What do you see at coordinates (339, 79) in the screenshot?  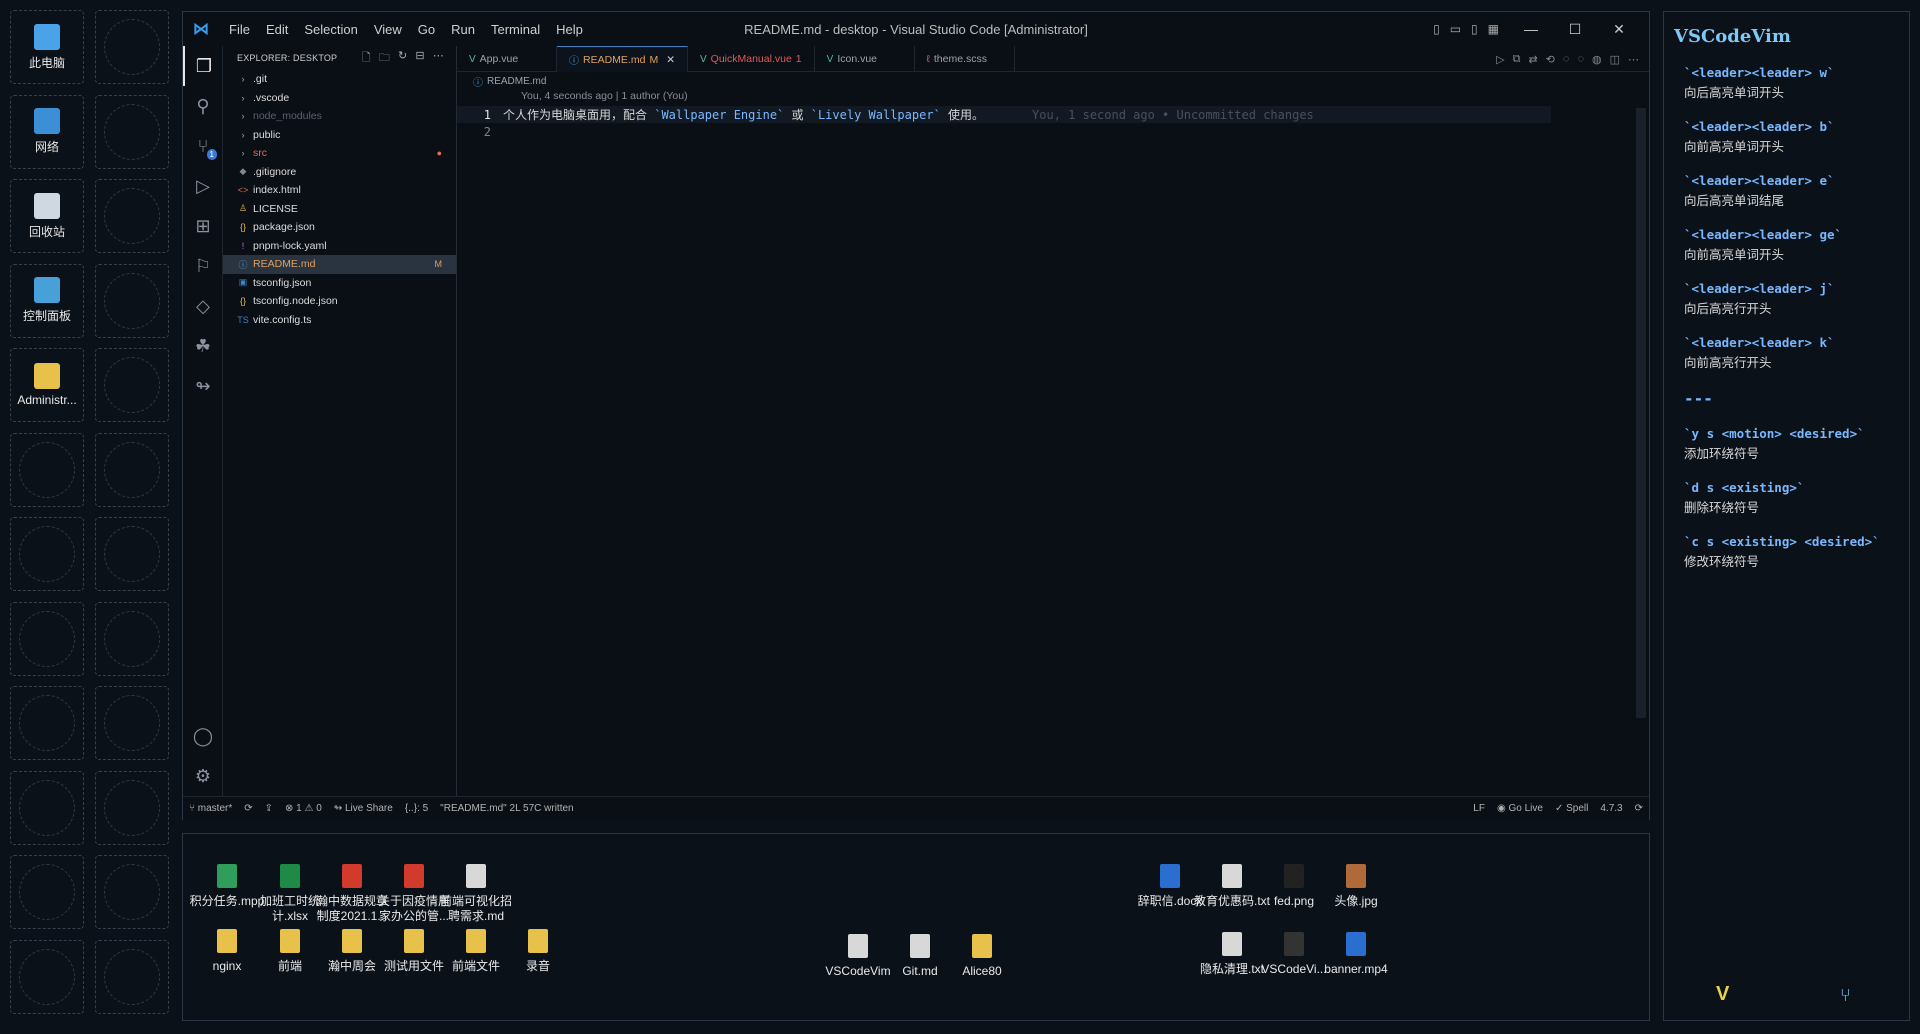 I see `tree-folder: › .git` at bounding box center [339, 79].